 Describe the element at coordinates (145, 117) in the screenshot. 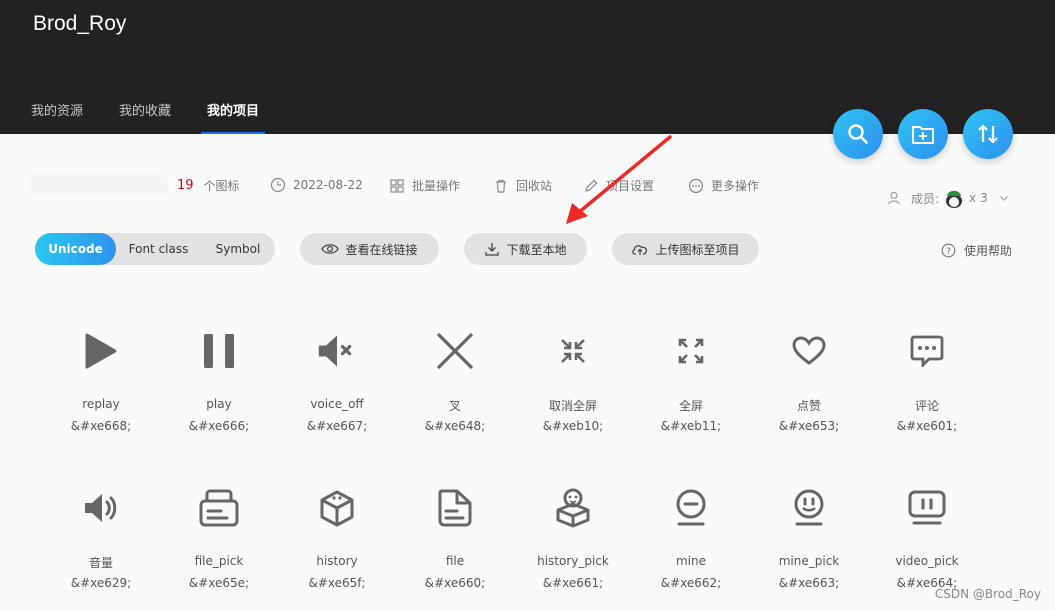

I see `tab-my-favorites: 我的收藏` at that location.